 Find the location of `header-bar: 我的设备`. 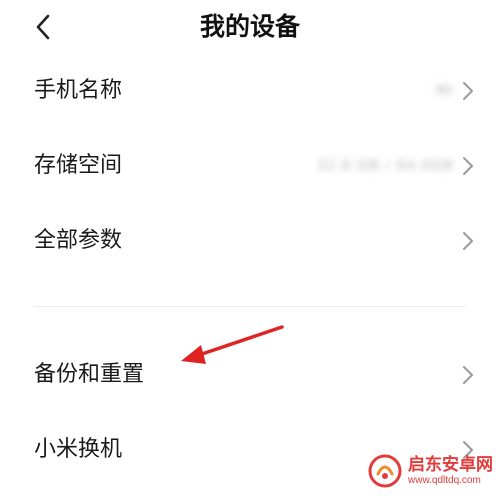

header-bar: 我的设备 is located at coordinates (250, 28).